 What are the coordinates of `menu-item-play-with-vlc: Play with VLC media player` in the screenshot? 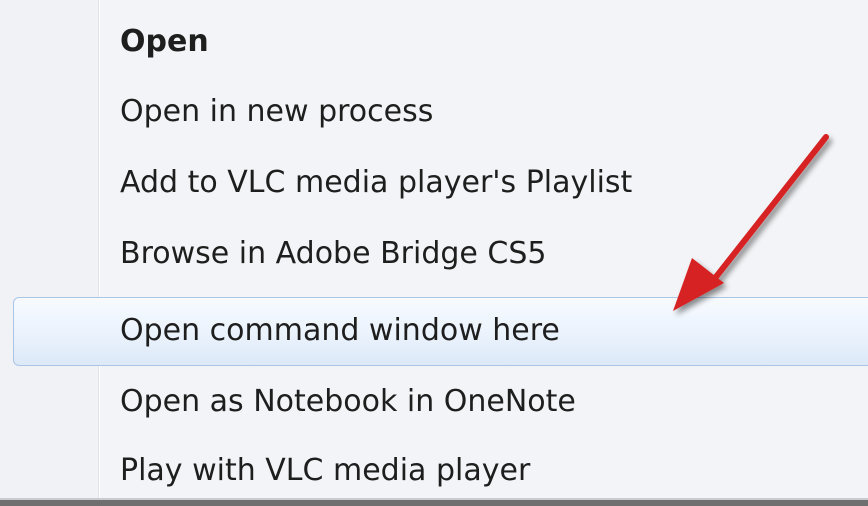 It's located at (434, 471).